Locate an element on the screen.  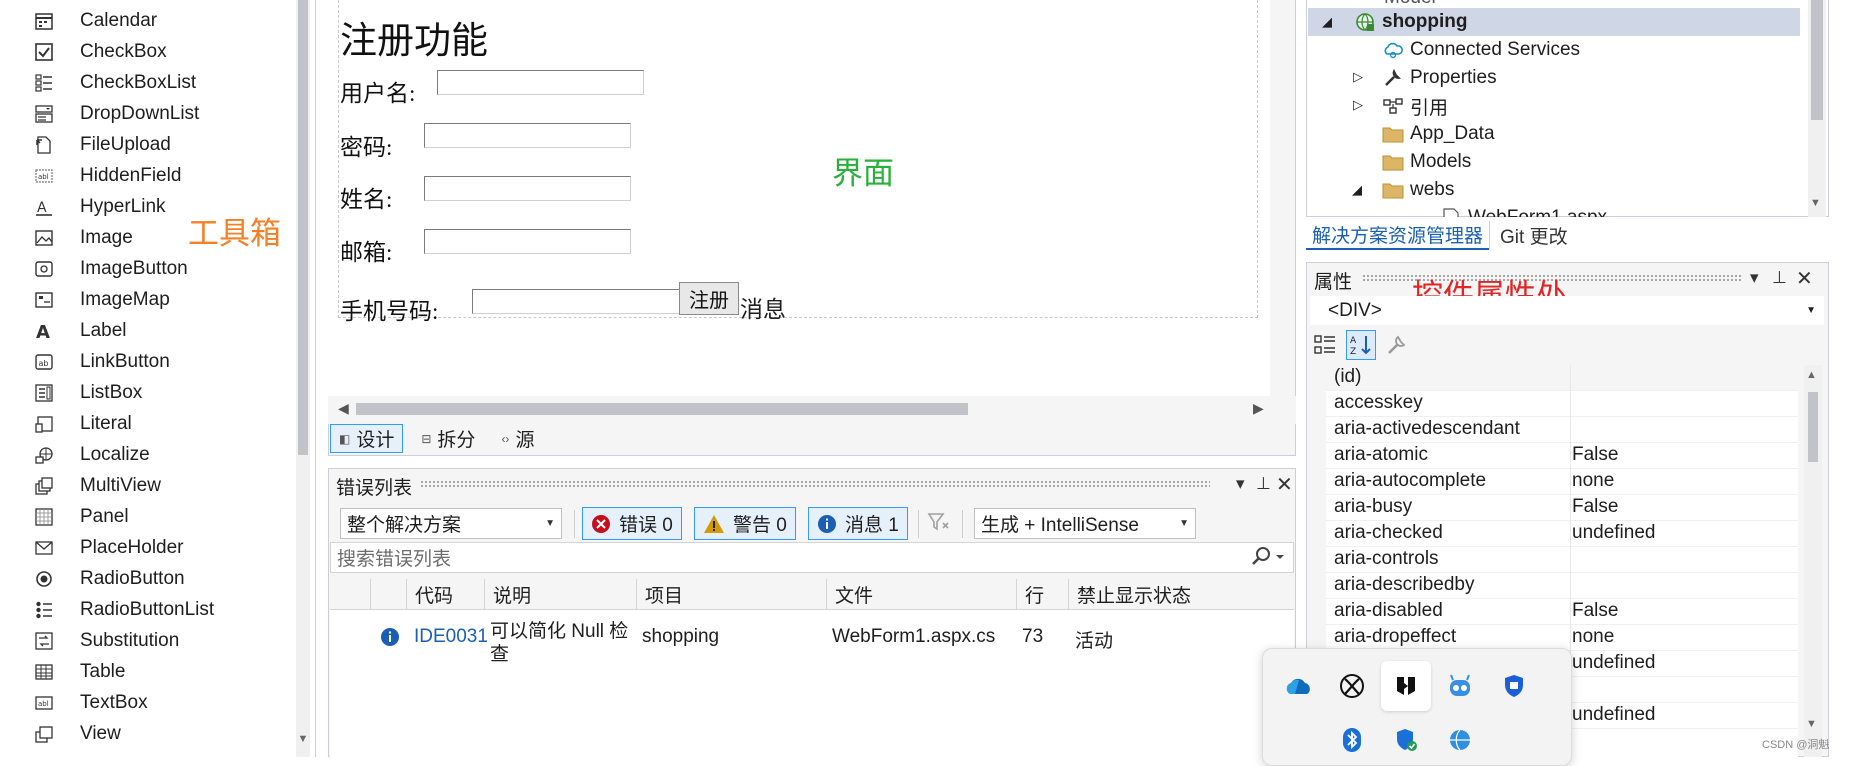
tab-solution-explorer: 解决方案资源管理器 is located at coordinates (1398, 235).